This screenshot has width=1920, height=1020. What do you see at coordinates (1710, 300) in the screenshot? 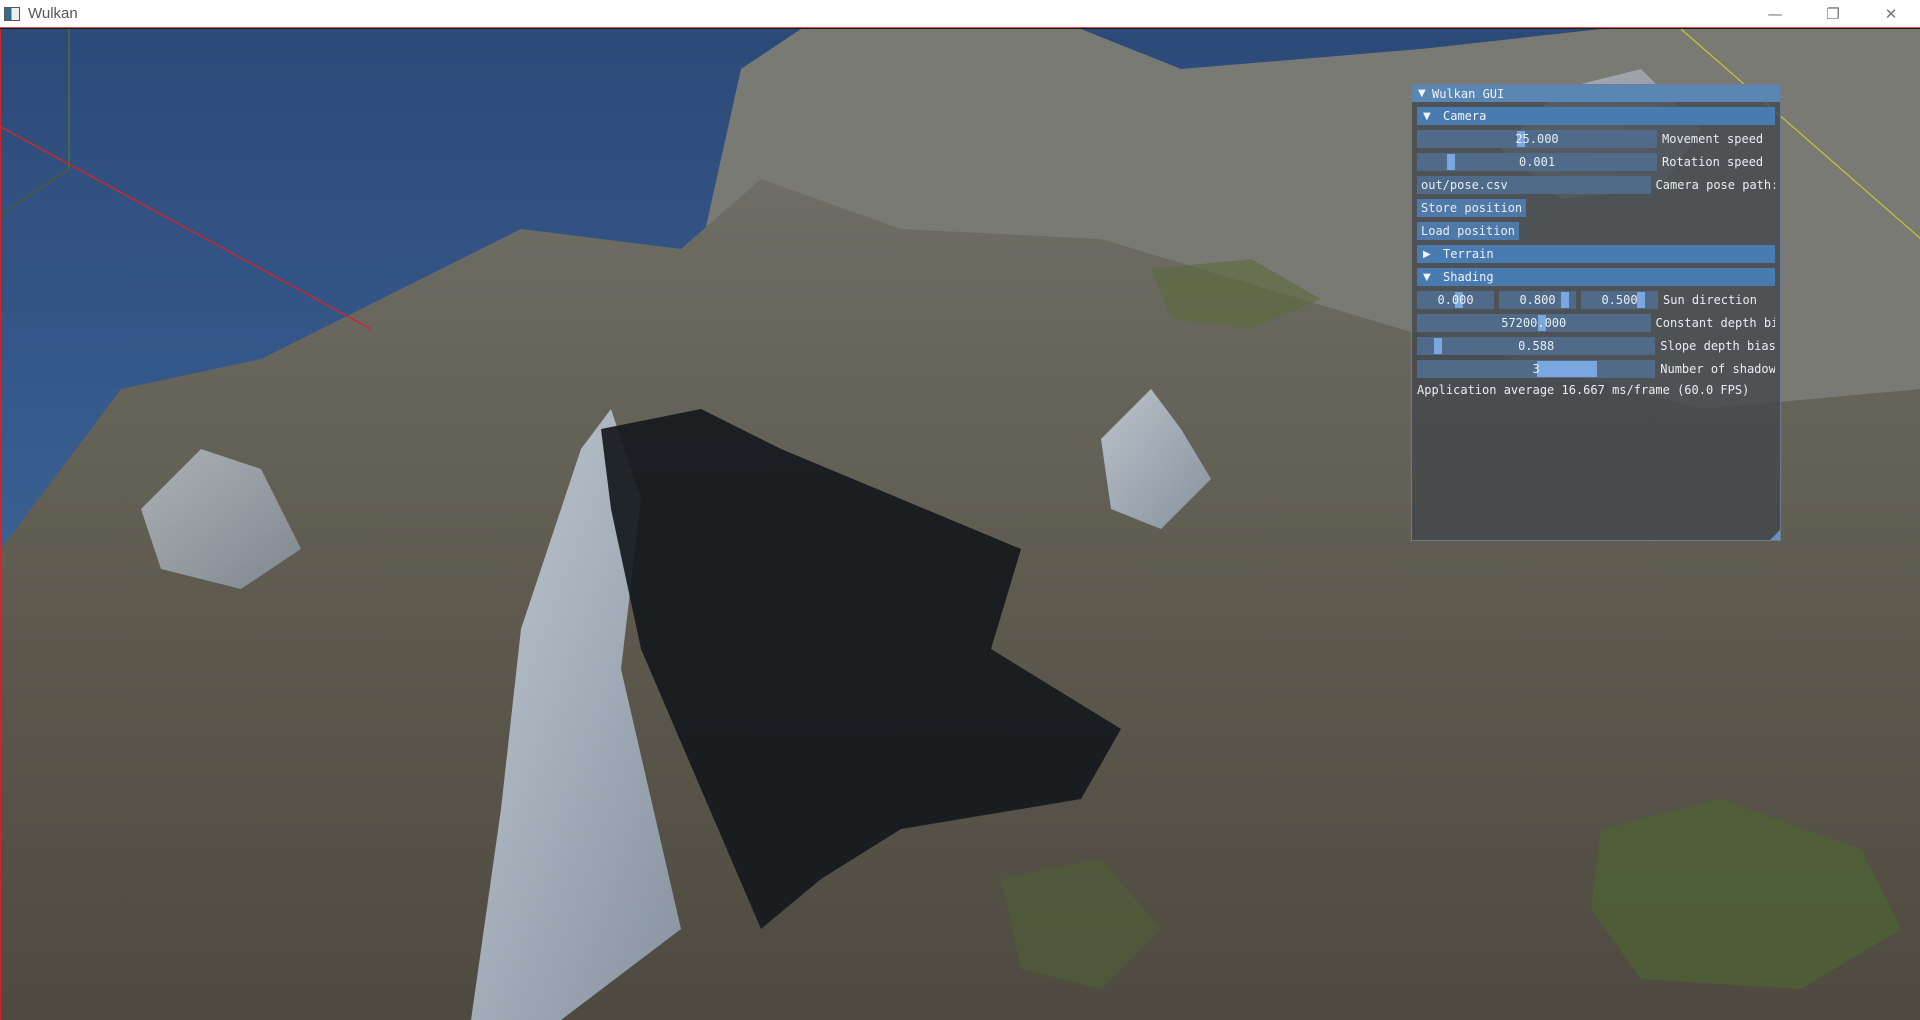
I see `sun-direction-label: Sun direction` at bounding box center [1710, 300].